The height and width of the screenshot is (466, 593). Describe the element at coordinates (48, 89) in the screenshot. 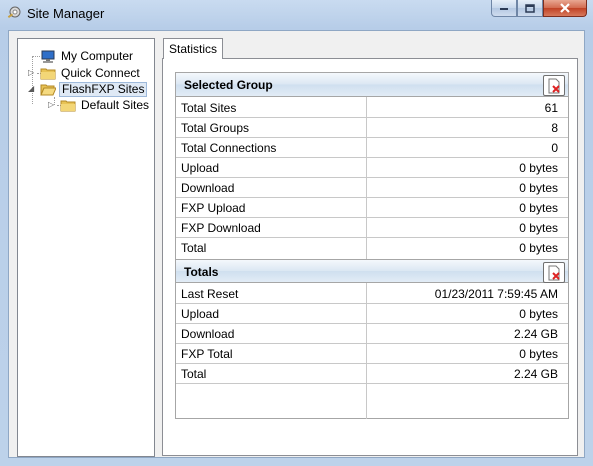

I see `open-folder-icon` at that location.